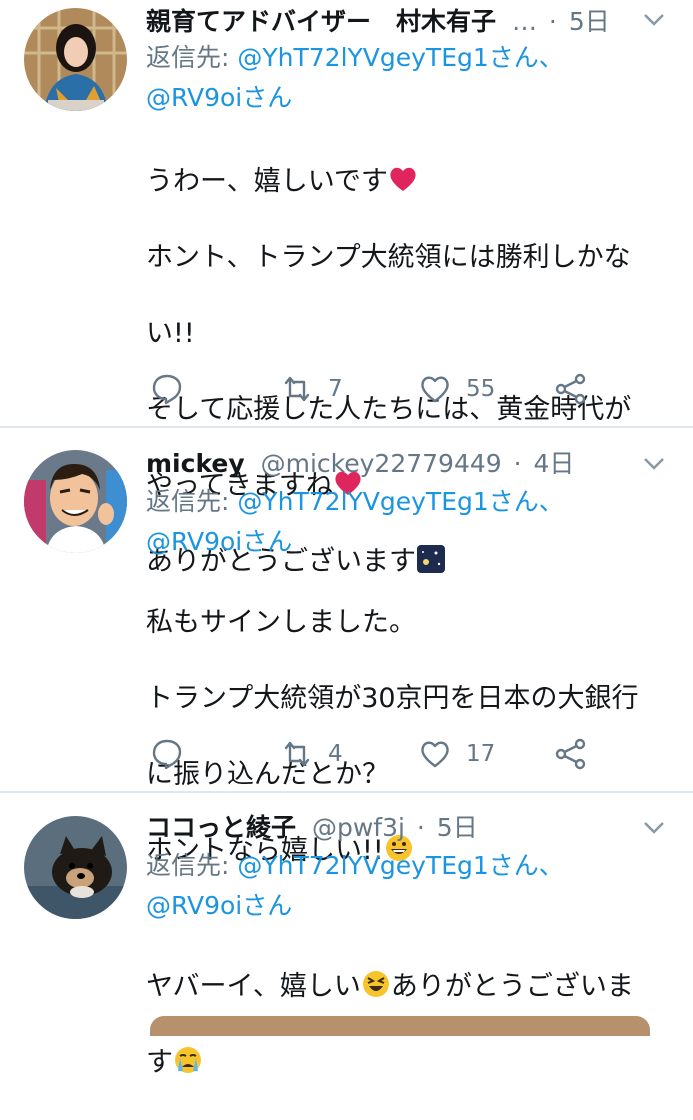  What do you see at coordinates (388, 257) in the screenshot?
I see `tweet-line: ホント、トランプ大統領には勝利しかな` at bounding box center [388, 257].